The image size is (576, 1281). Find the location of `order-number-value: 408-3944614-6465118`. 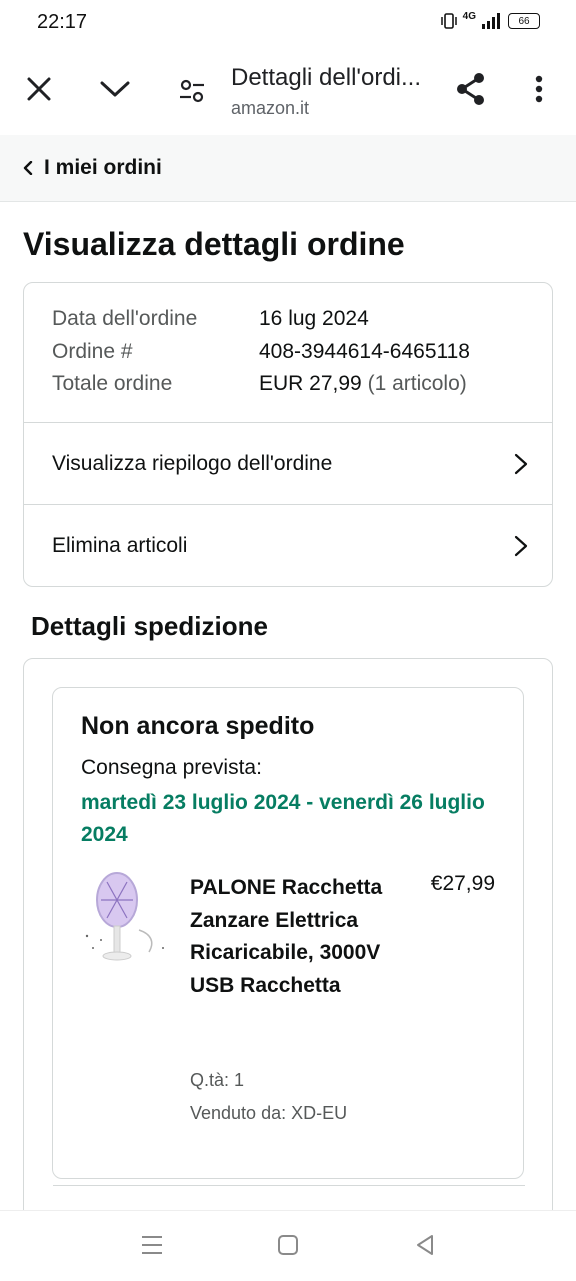

order-number-value: 408-3944614-6465118 is located at coordinates (364, 351).